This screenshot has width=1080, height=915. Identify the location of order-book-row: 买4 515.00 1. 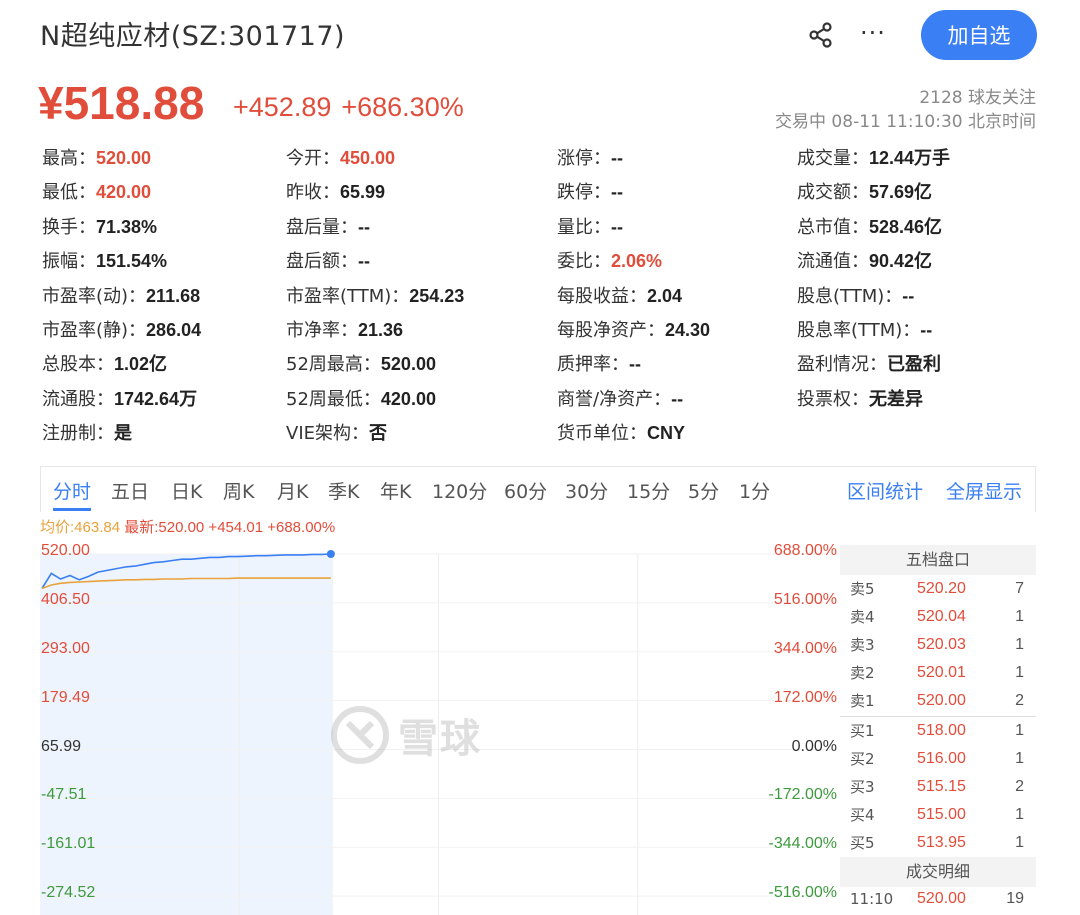
(938, 815).